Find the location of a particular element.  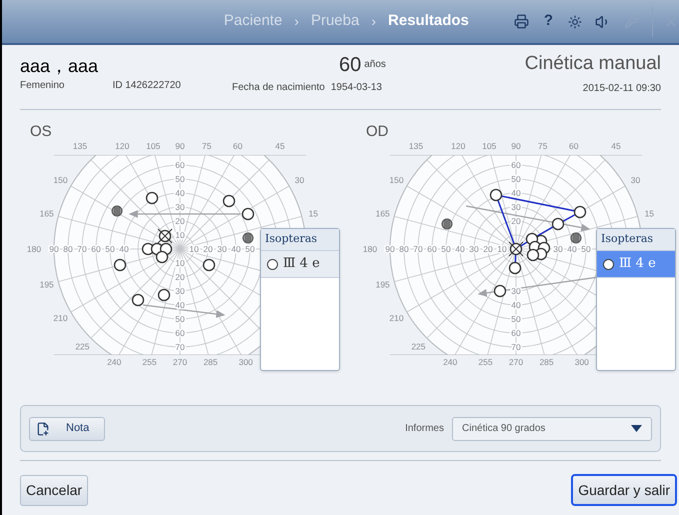

patient-sex: Femenino is located at coordinates (42, 86).